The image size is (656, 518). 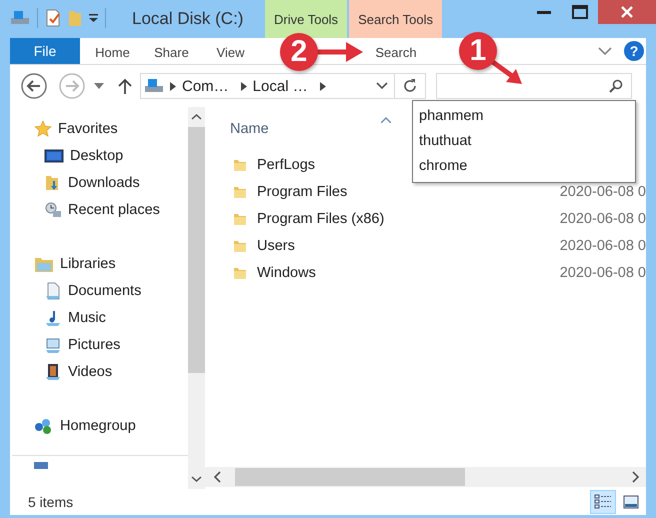 I want to click on details-view-icon, so click(x=603, y=502).